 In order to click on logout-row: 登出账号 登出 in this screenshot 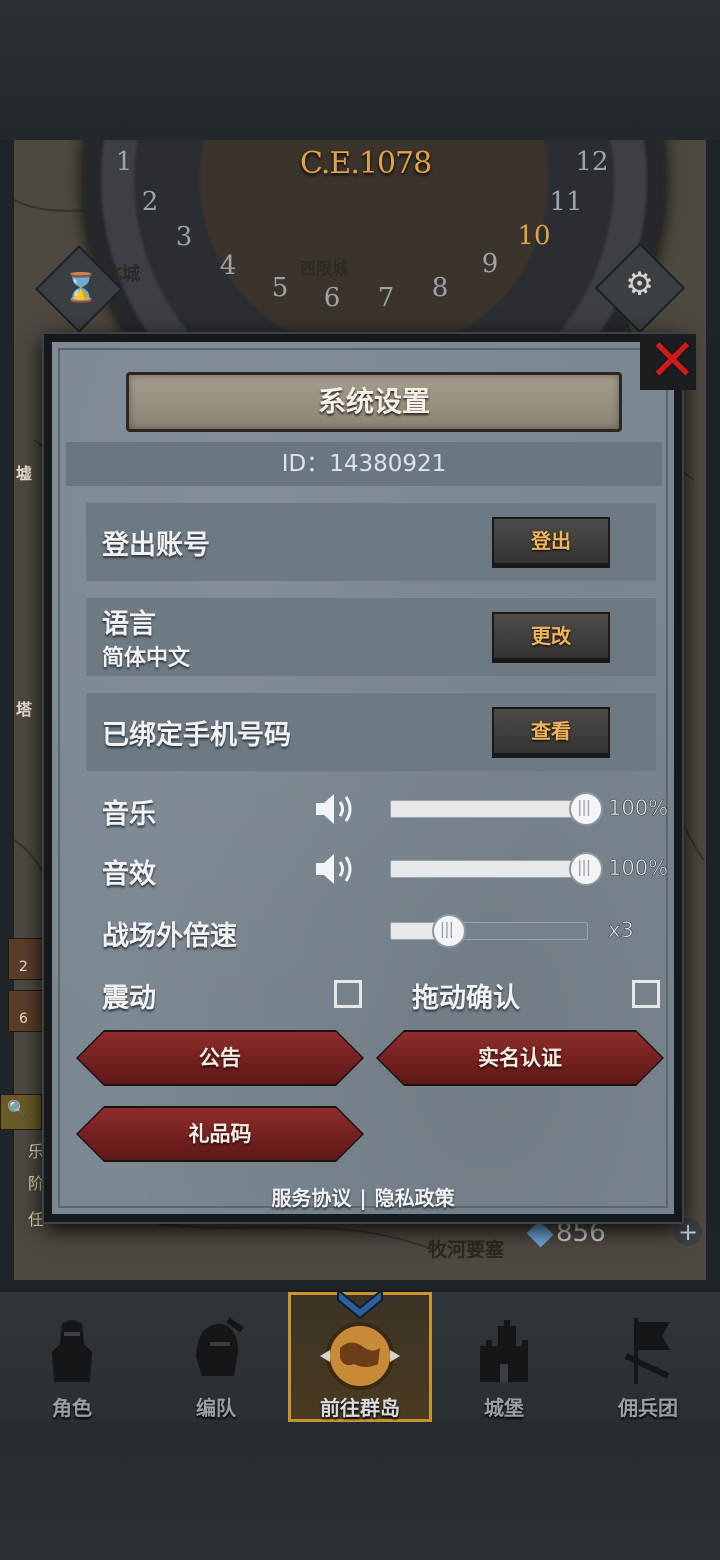, I will do `click(371, 541)`.